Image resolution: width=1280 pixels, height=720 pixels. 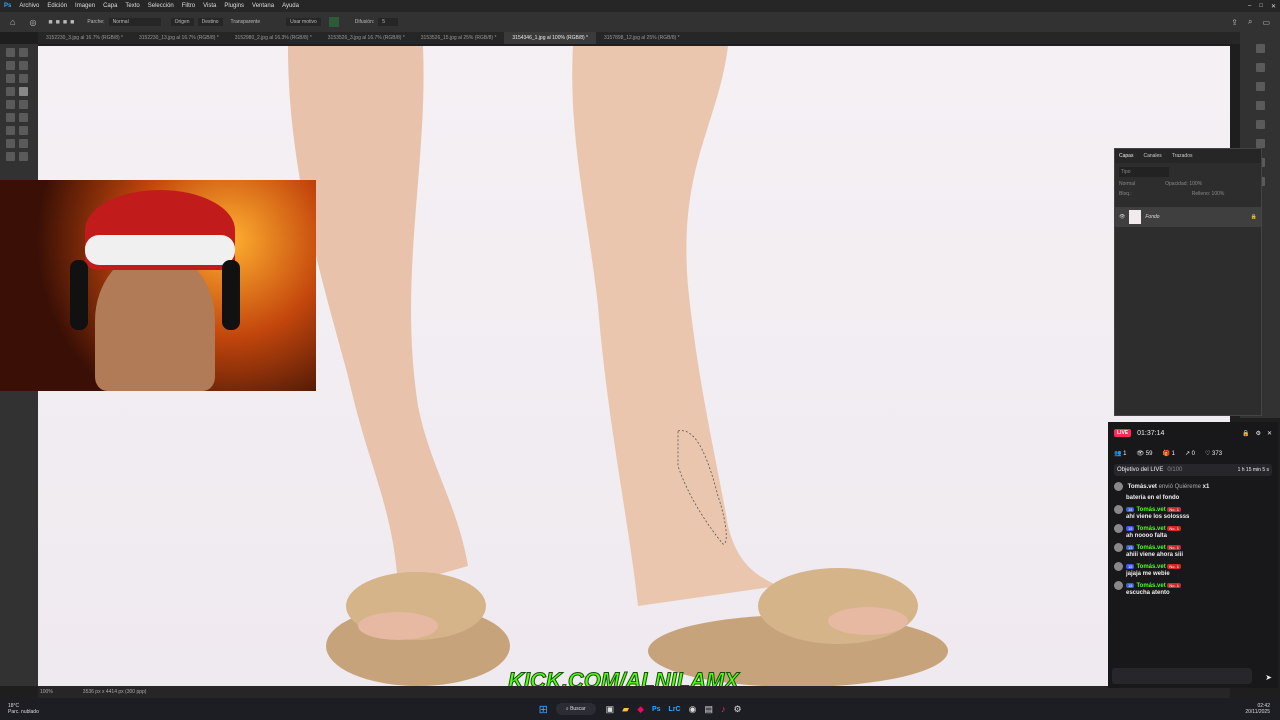 What do you see at coordinates (610, 709) in the screenshot?
I see `app-icon: ▣` at bounding box center [610, 709].